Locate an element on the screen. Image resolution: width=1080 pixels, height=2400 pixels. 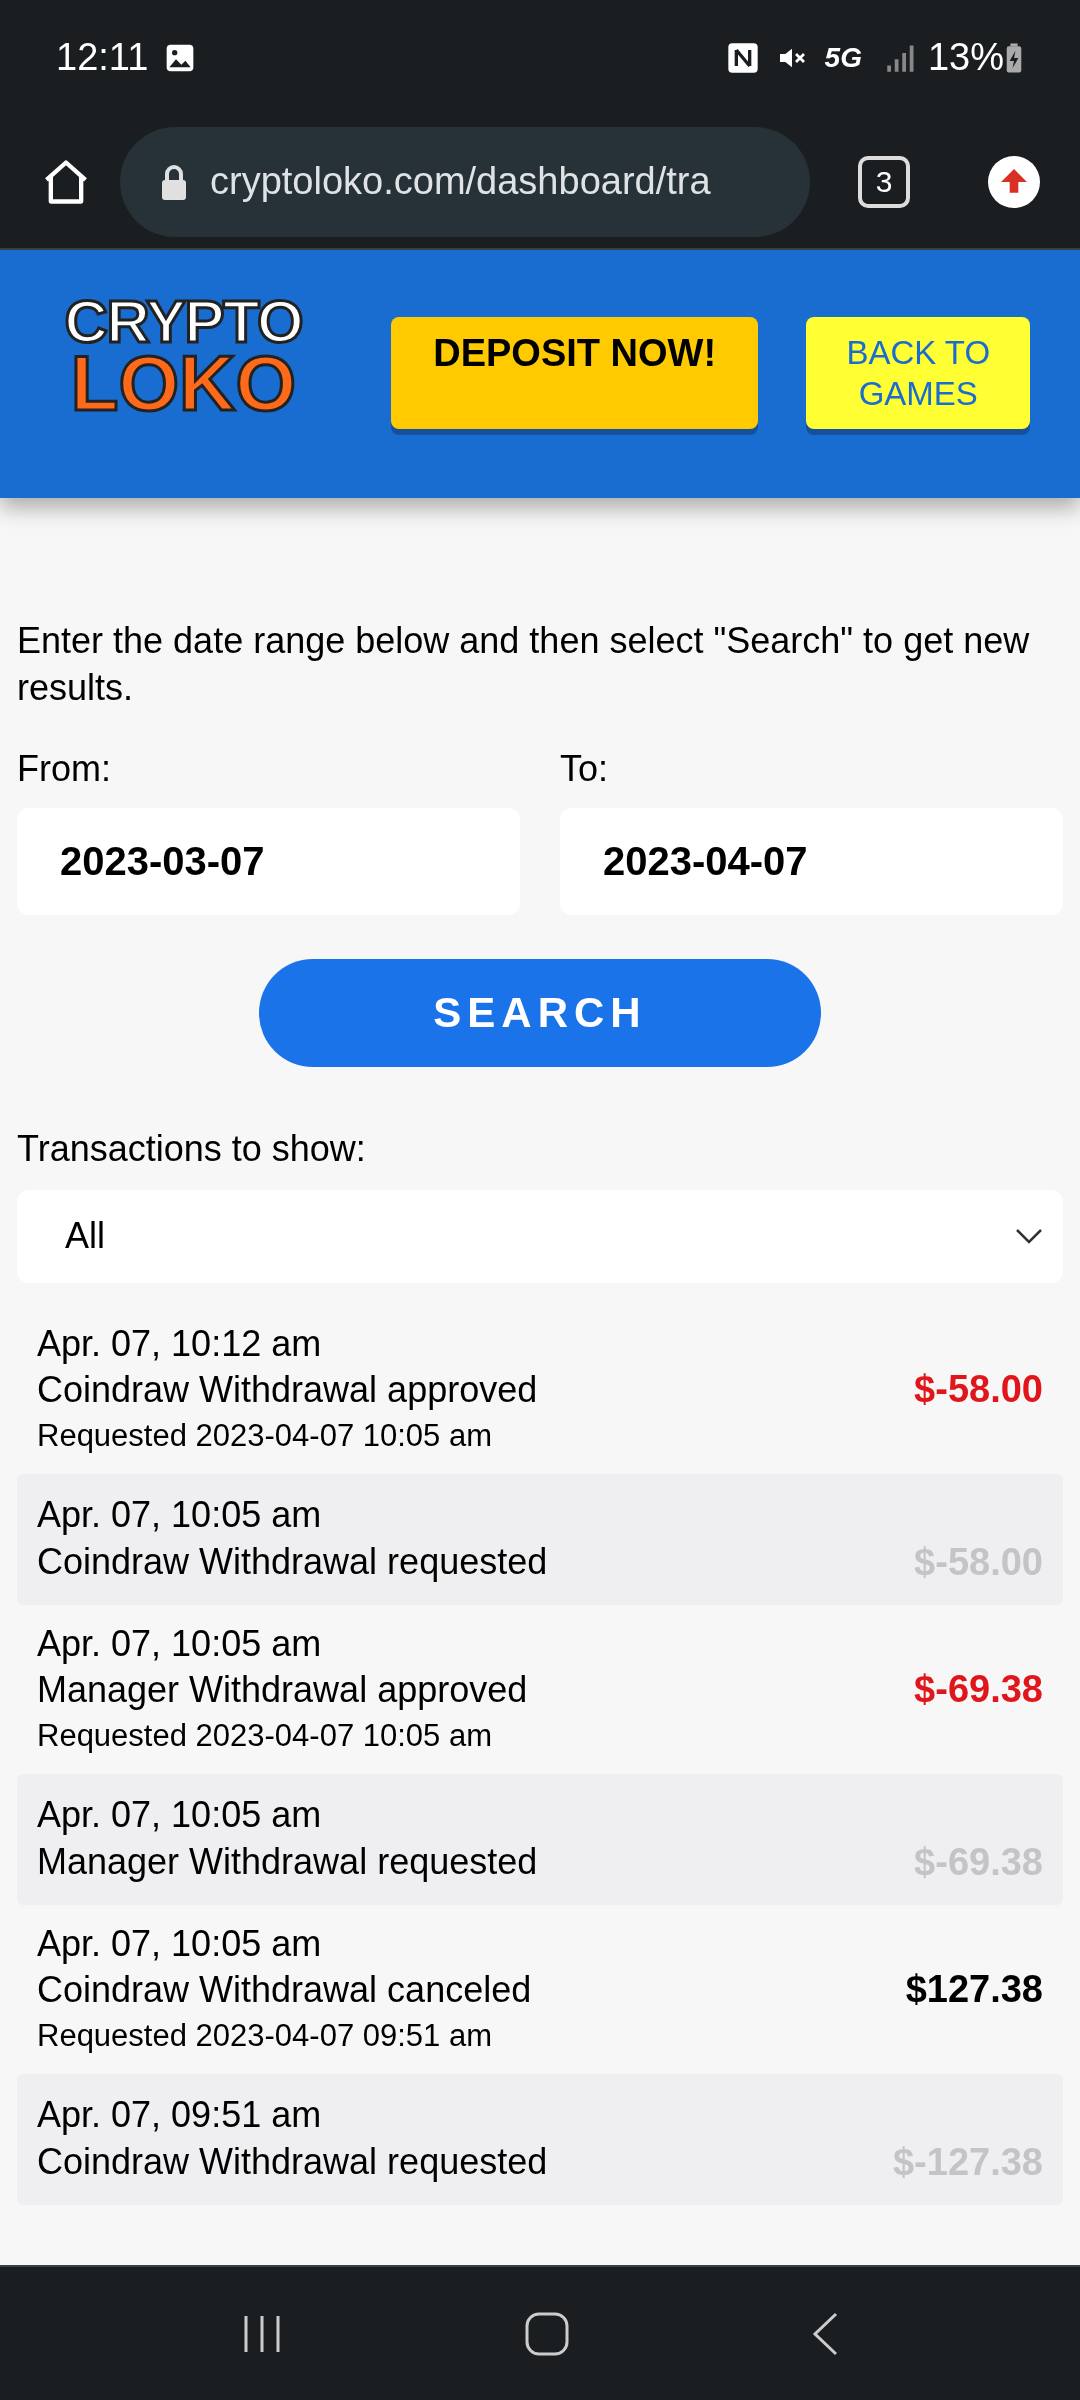
transaction-amount: $-58.00 is located at coordinates (978, 1389).